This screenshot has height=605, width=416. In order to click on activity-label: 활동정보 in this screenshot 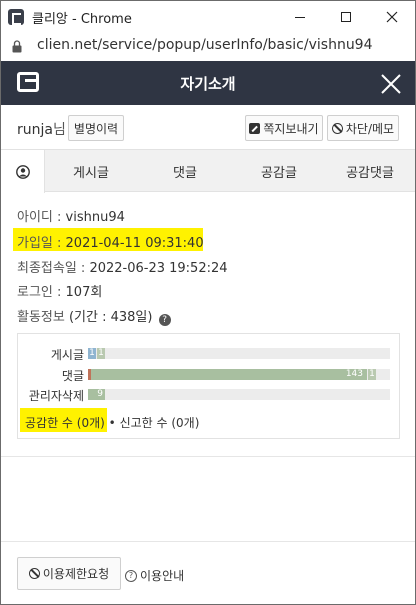, I will do `click(43, 317)`.